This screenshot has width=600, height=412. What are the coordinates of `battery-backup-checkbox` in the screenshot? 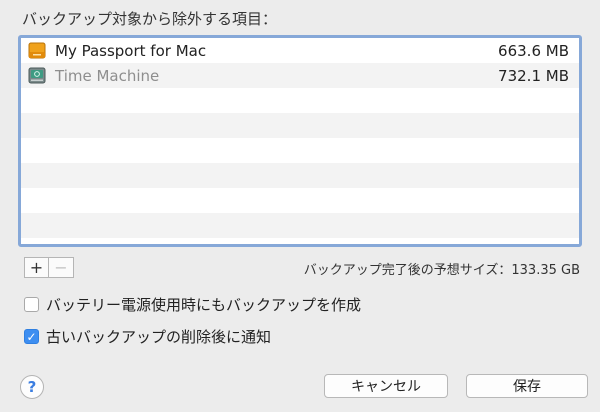 It's located at (31, 304).